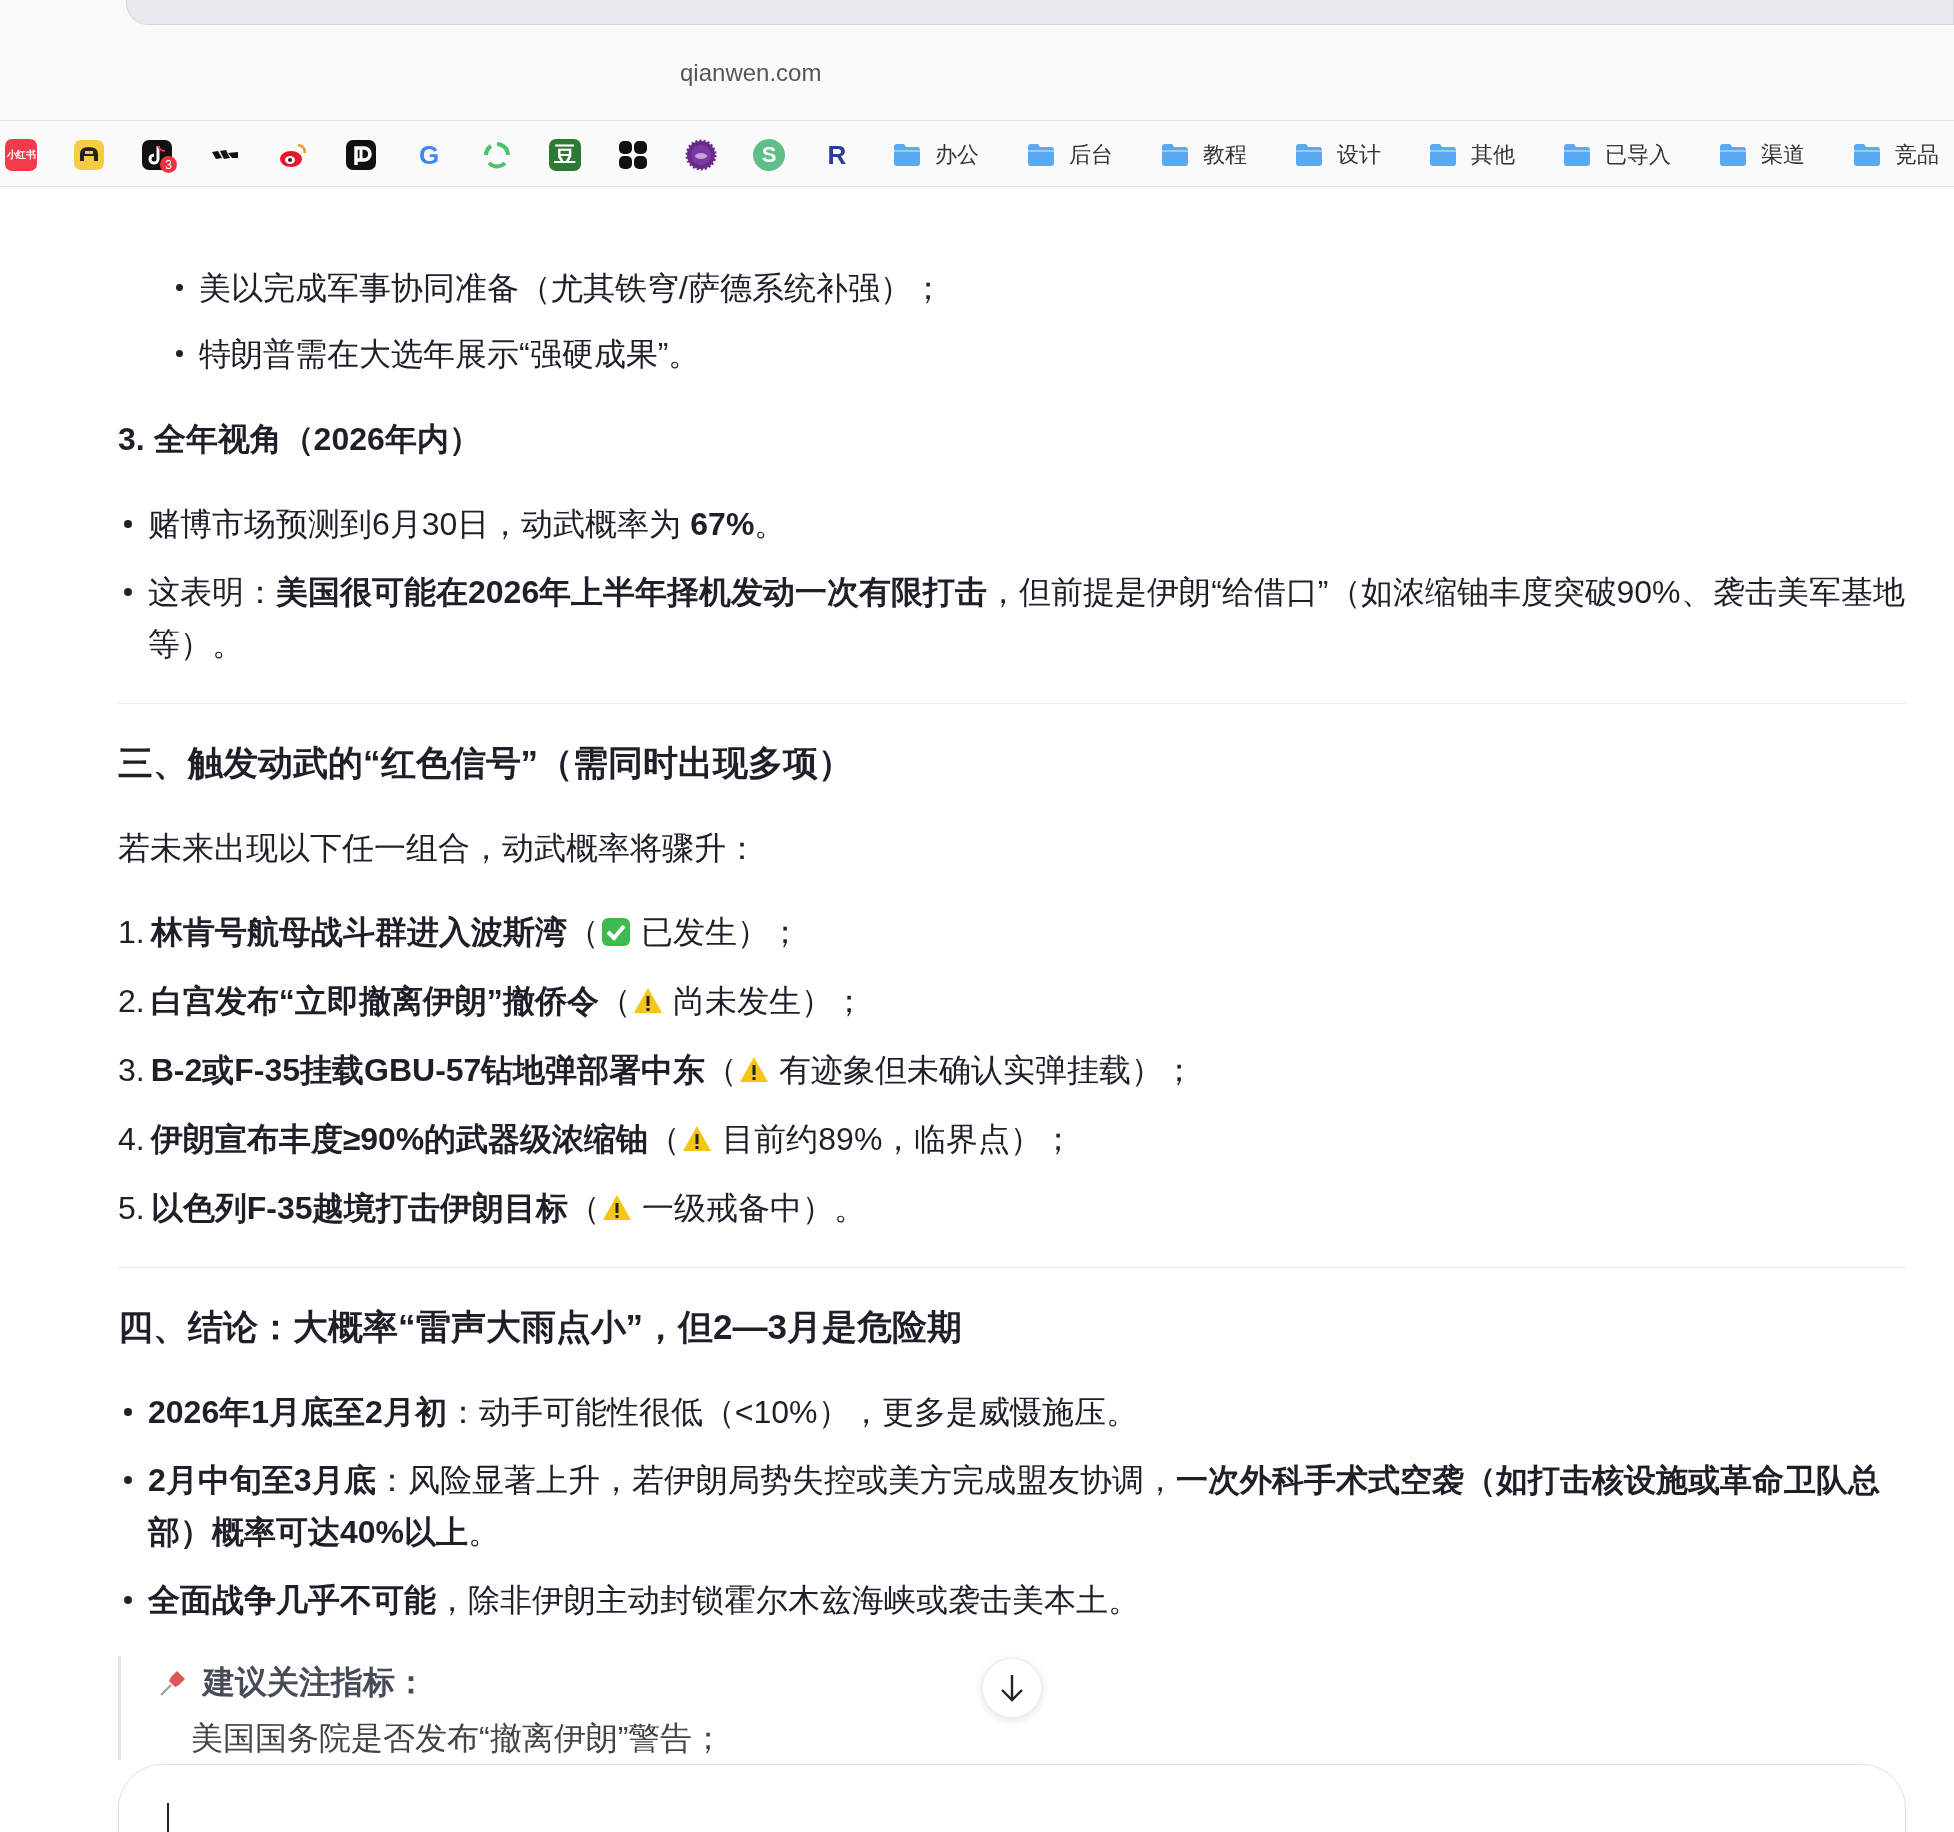 The width and height of the screenshot is (1954, 1832). What do you see at coordinates (1617, 155) in the screenshot?
I see `bookmark-folder: 已导入` at bounding box center [1617, 155].